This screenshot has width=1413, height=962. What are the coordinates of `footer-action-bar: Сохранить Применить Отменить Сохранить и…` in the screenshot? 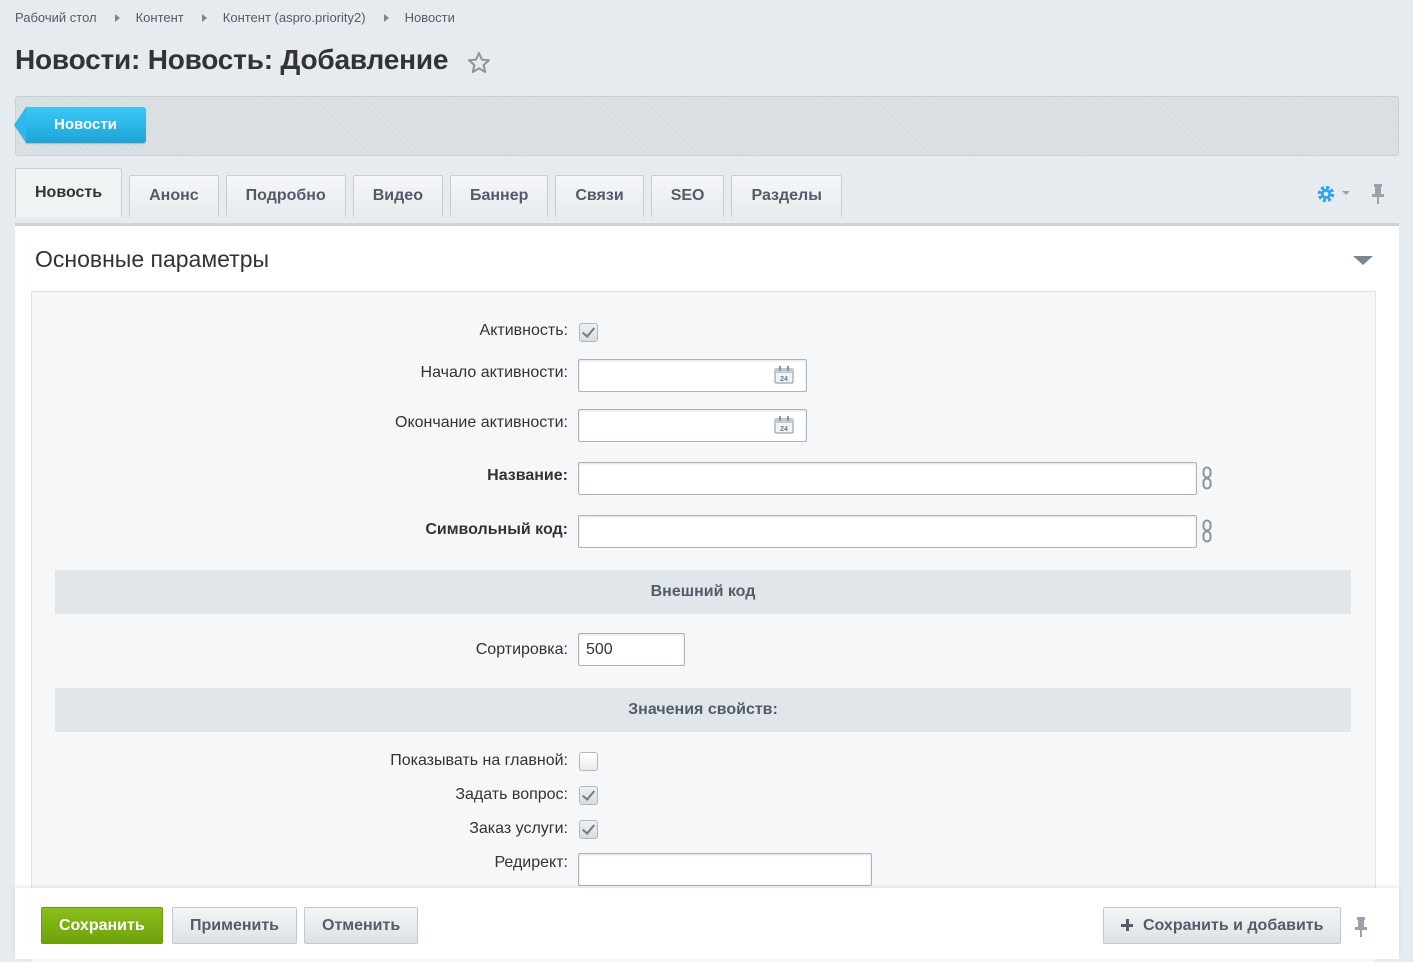 It's located at (707, 923).